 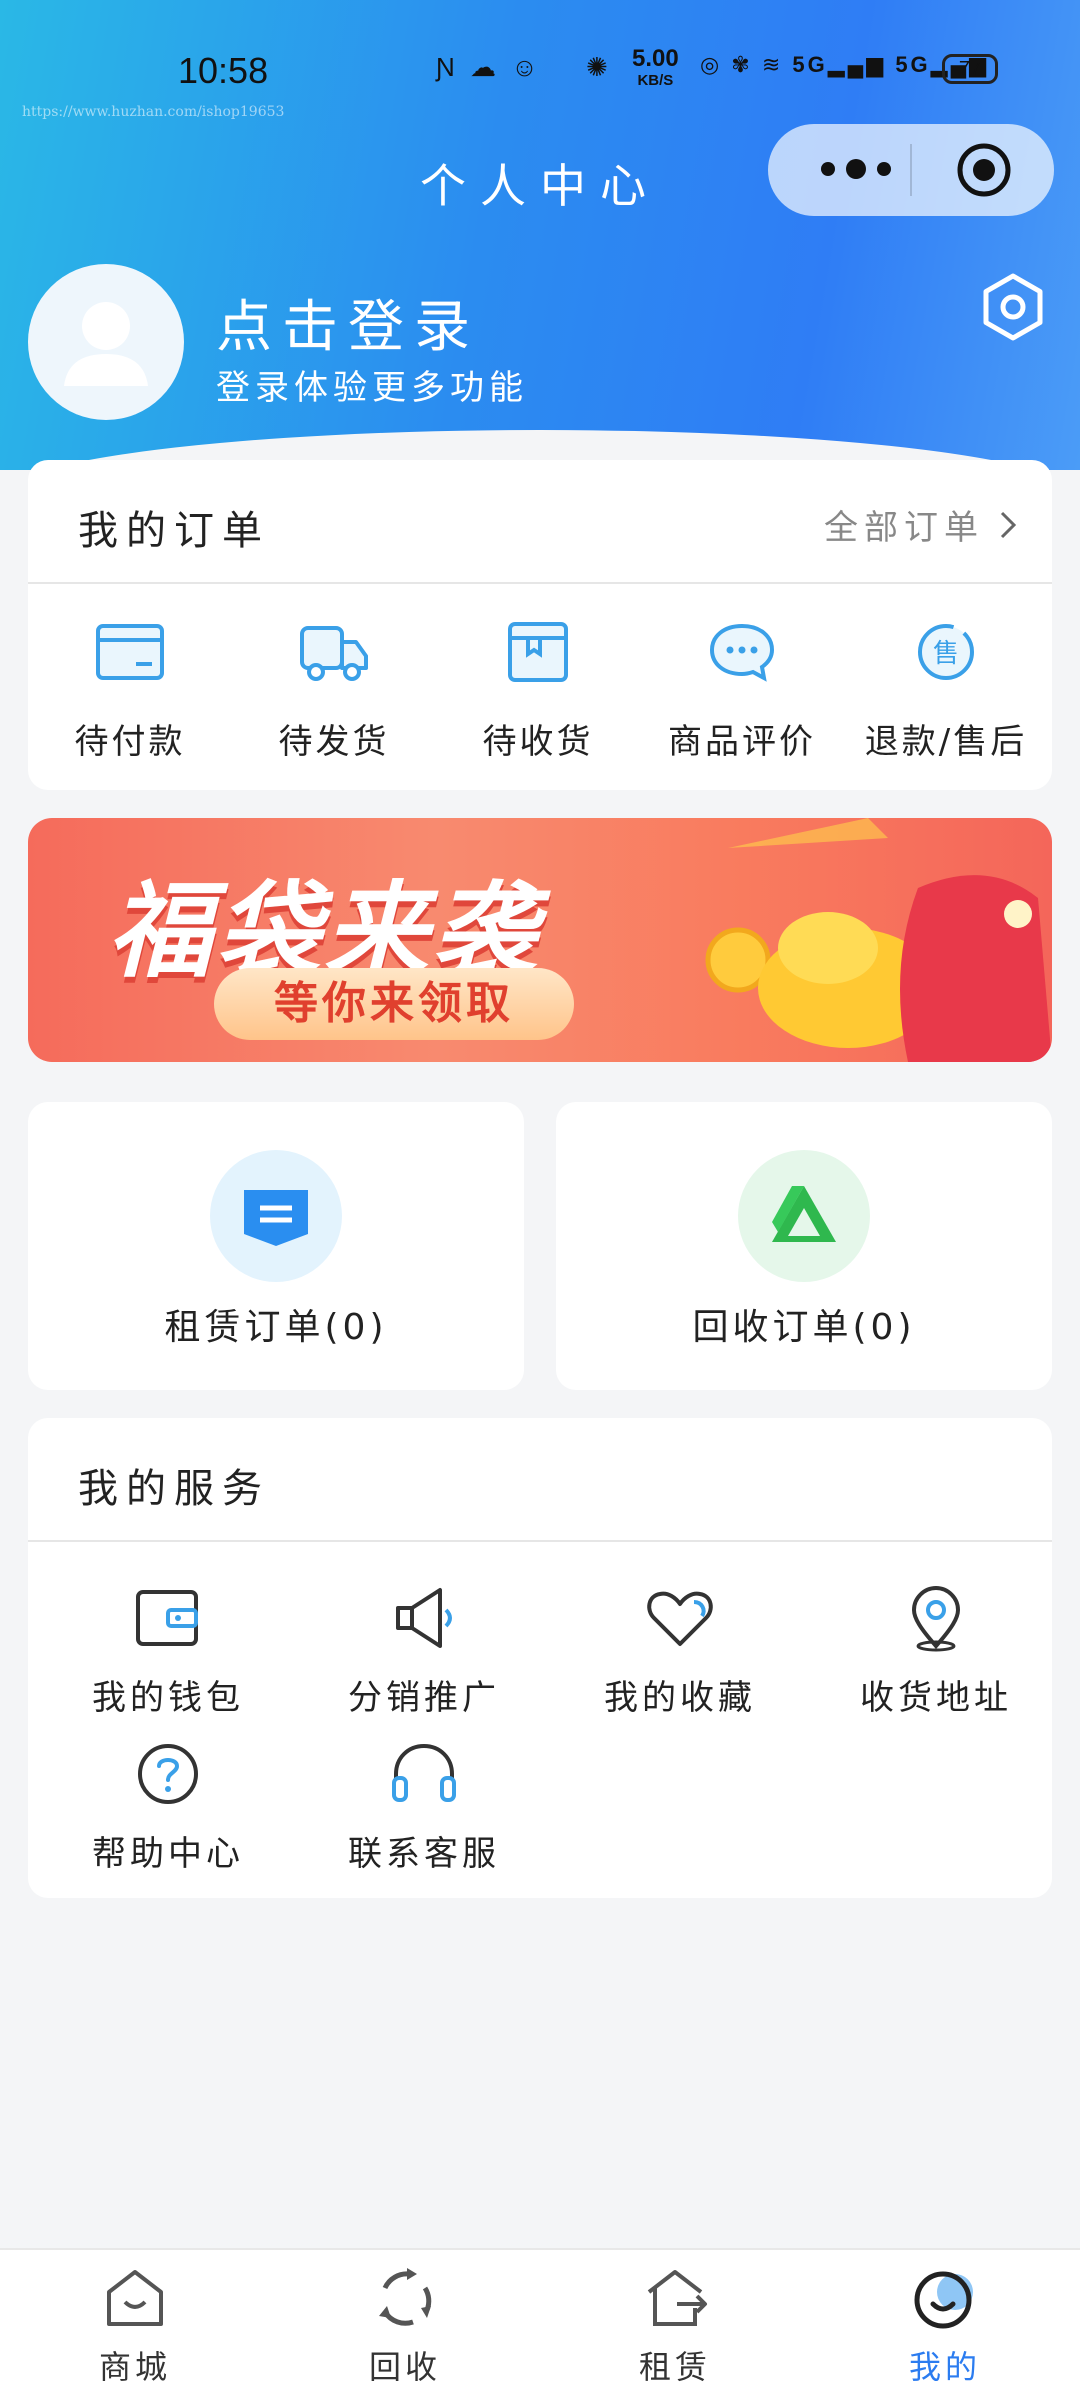 I want to click on tab-profile: 我的, so click(x=945, y=2325).